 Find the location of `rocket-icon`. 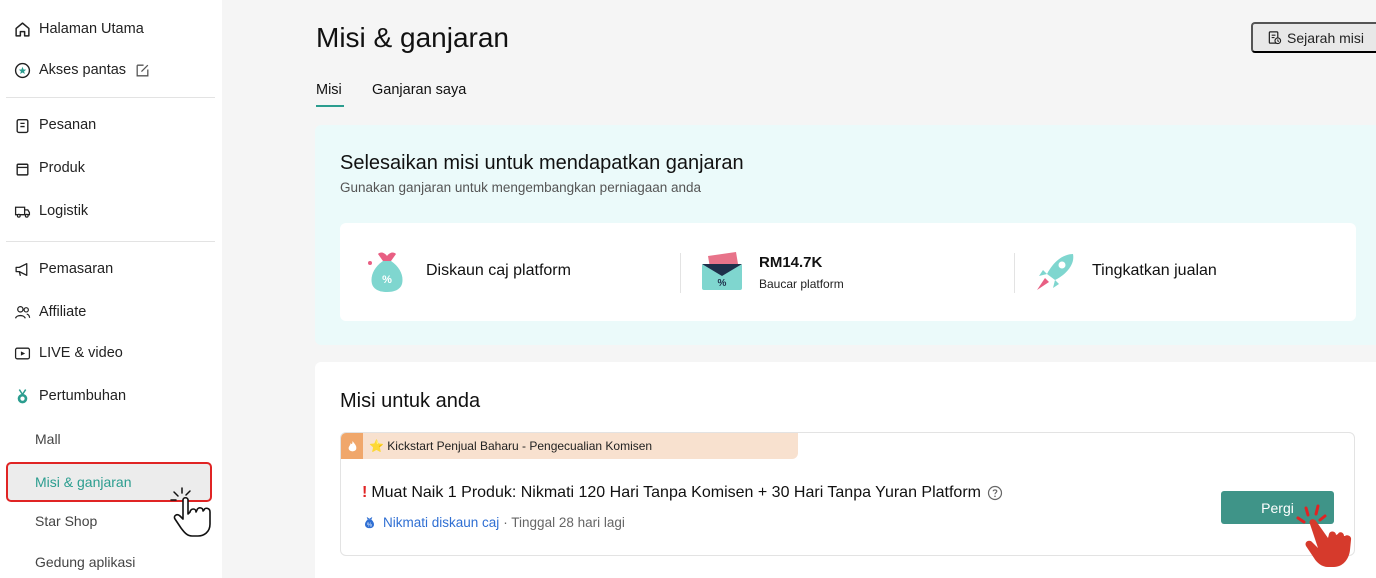

rocket-icon is located at coordinates (1055, 272).